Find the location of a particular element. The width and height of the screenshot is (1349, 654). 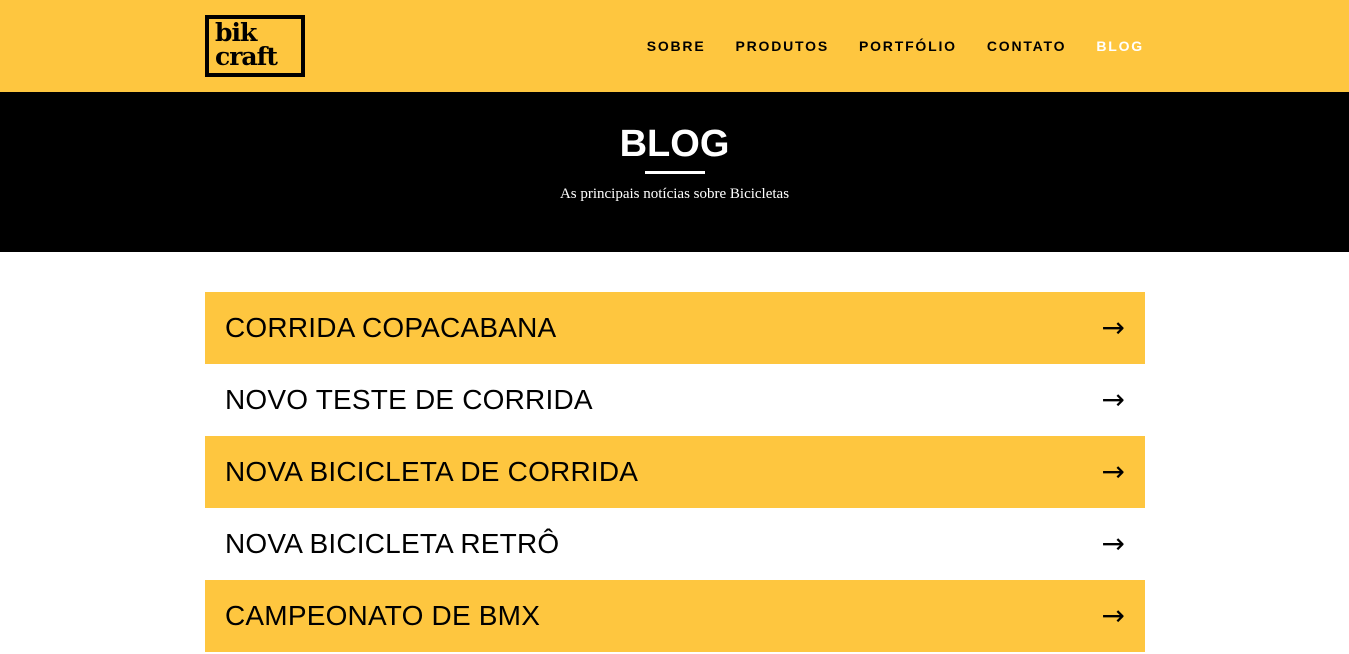

blog-post-item: CORRIDA COPACABANA → is located at coordinates (675, 328).